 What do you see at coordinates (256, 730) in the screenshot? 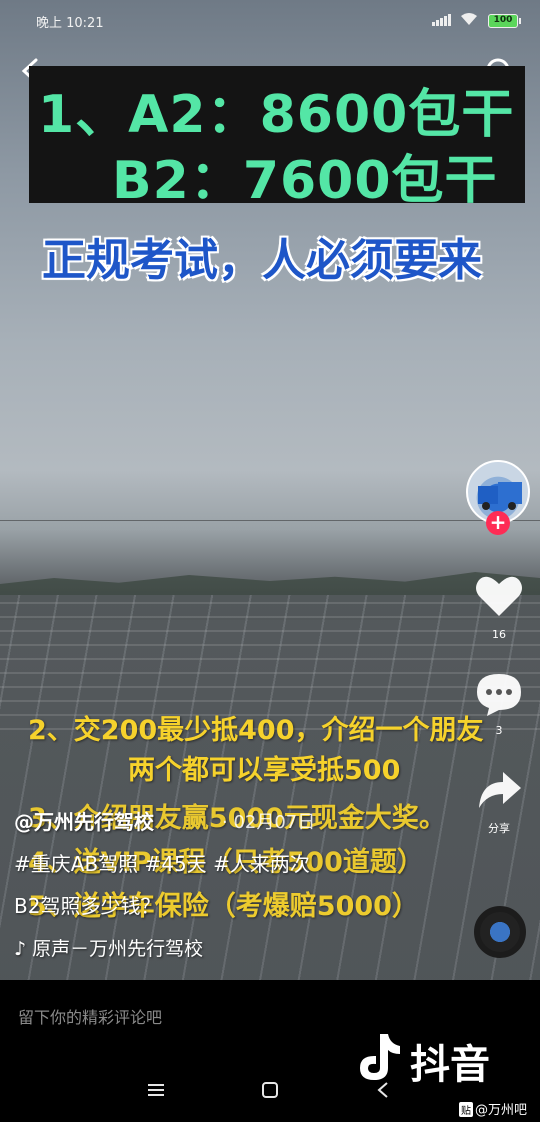
I see `promo-line: 2、交200最少抵400，介绍一个朋友` at bounding box center [256, 730].